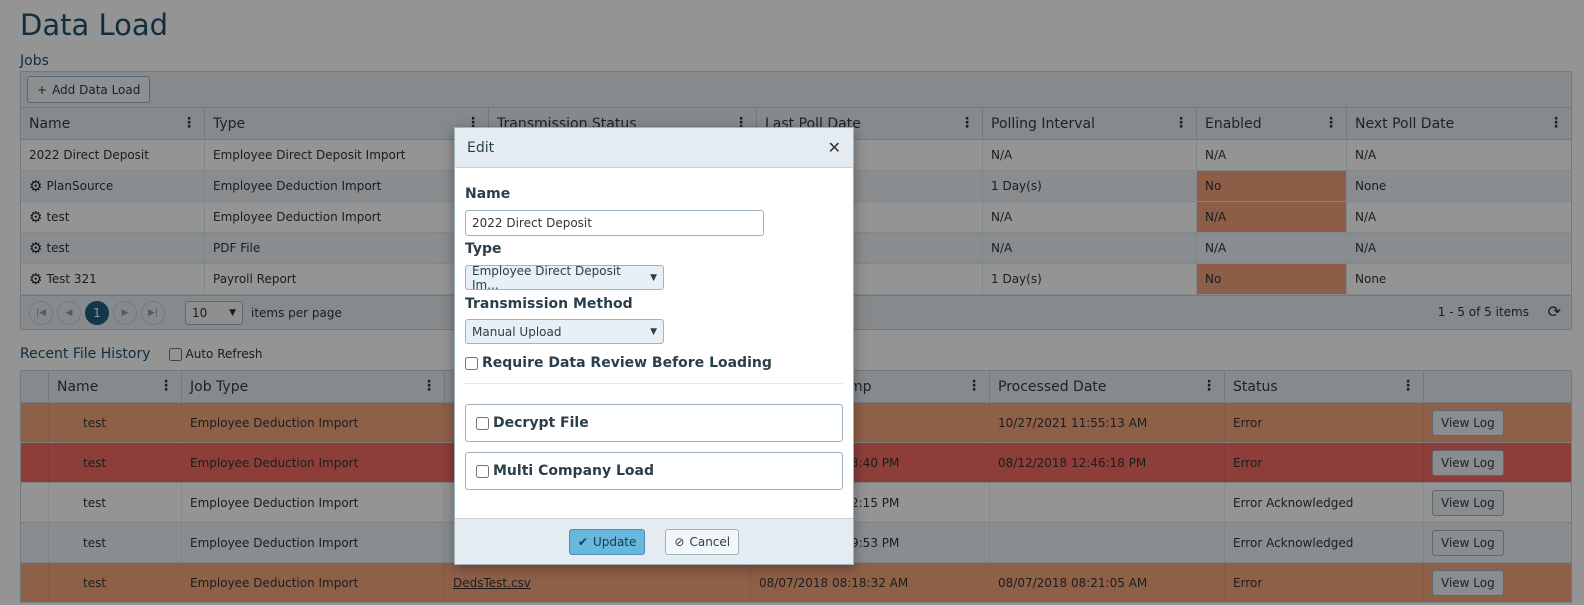 This screenshot has height=605, width=1584. Describe the element at coordinates (654, 423) in the screenshot. I see `decrypt-file-group: Decrypt File` at that location.